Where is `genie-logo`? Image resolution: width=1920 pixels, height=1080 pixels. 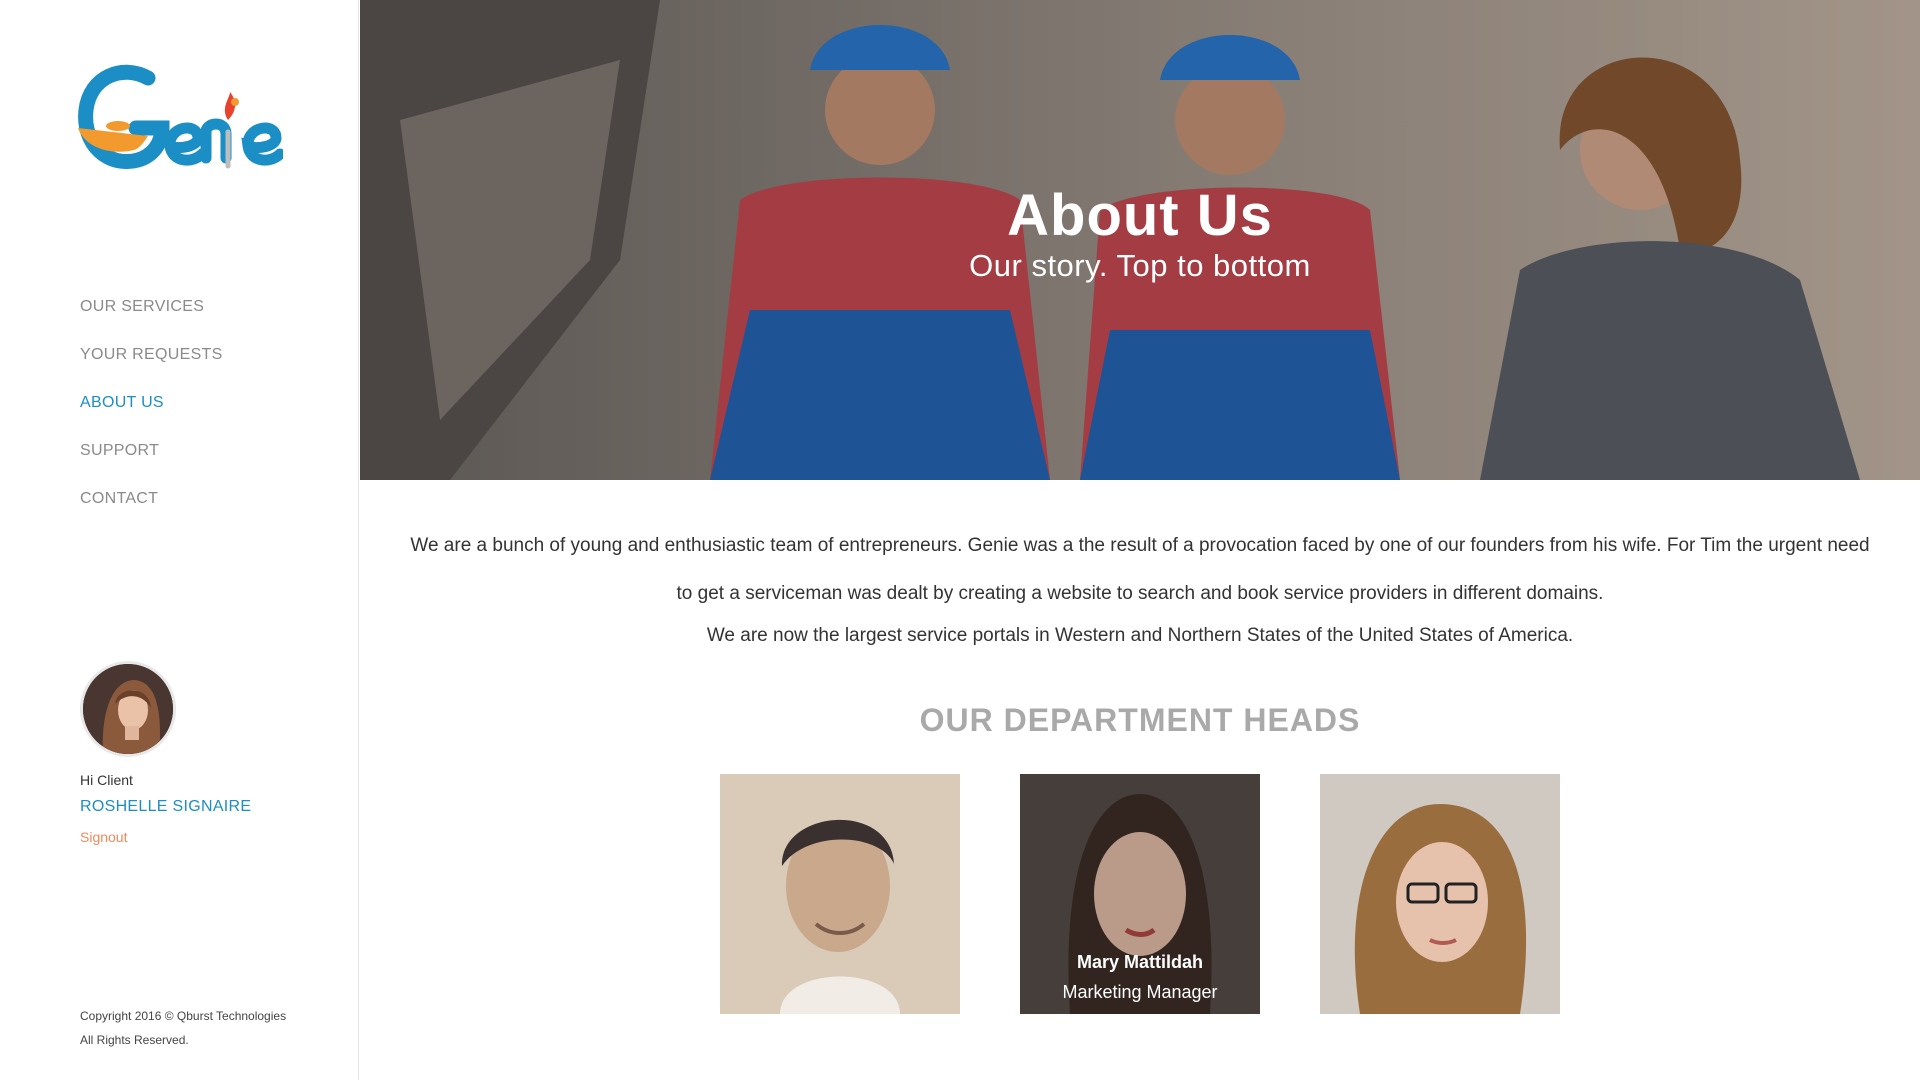 genie-logo is located at coordinates (182, 120).